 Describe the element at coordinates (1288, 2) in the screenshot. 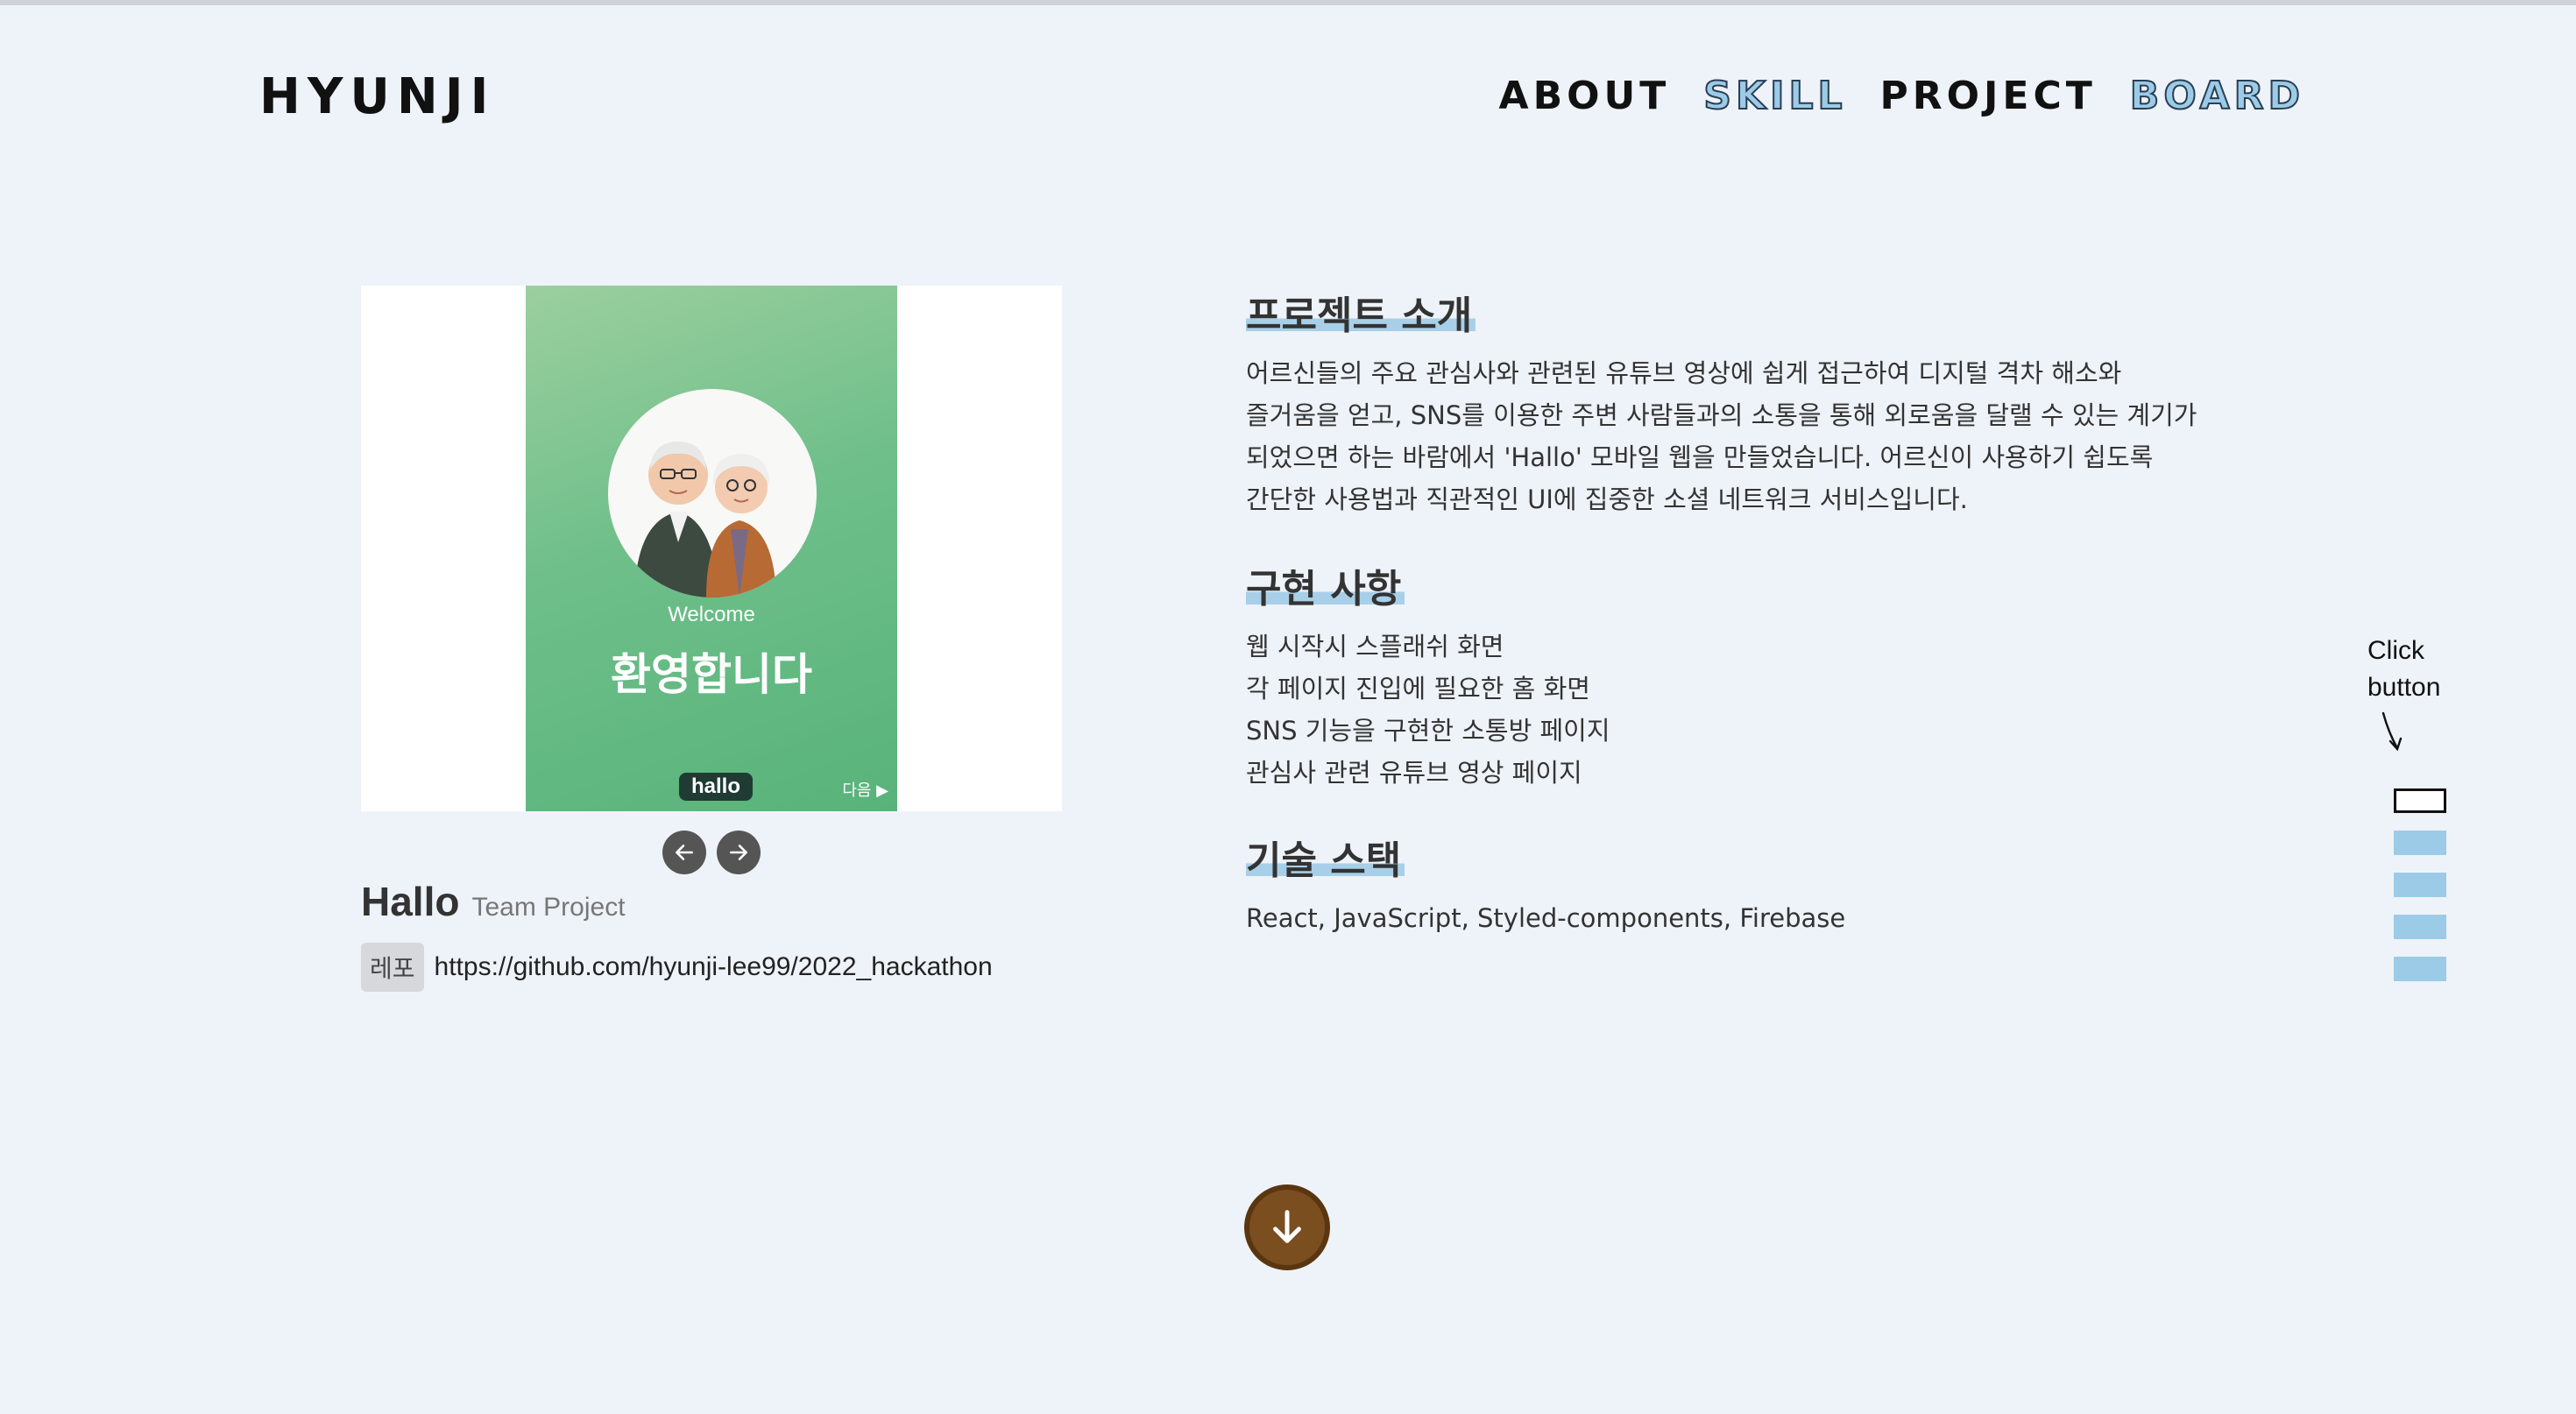

I see `top-border` at that location.